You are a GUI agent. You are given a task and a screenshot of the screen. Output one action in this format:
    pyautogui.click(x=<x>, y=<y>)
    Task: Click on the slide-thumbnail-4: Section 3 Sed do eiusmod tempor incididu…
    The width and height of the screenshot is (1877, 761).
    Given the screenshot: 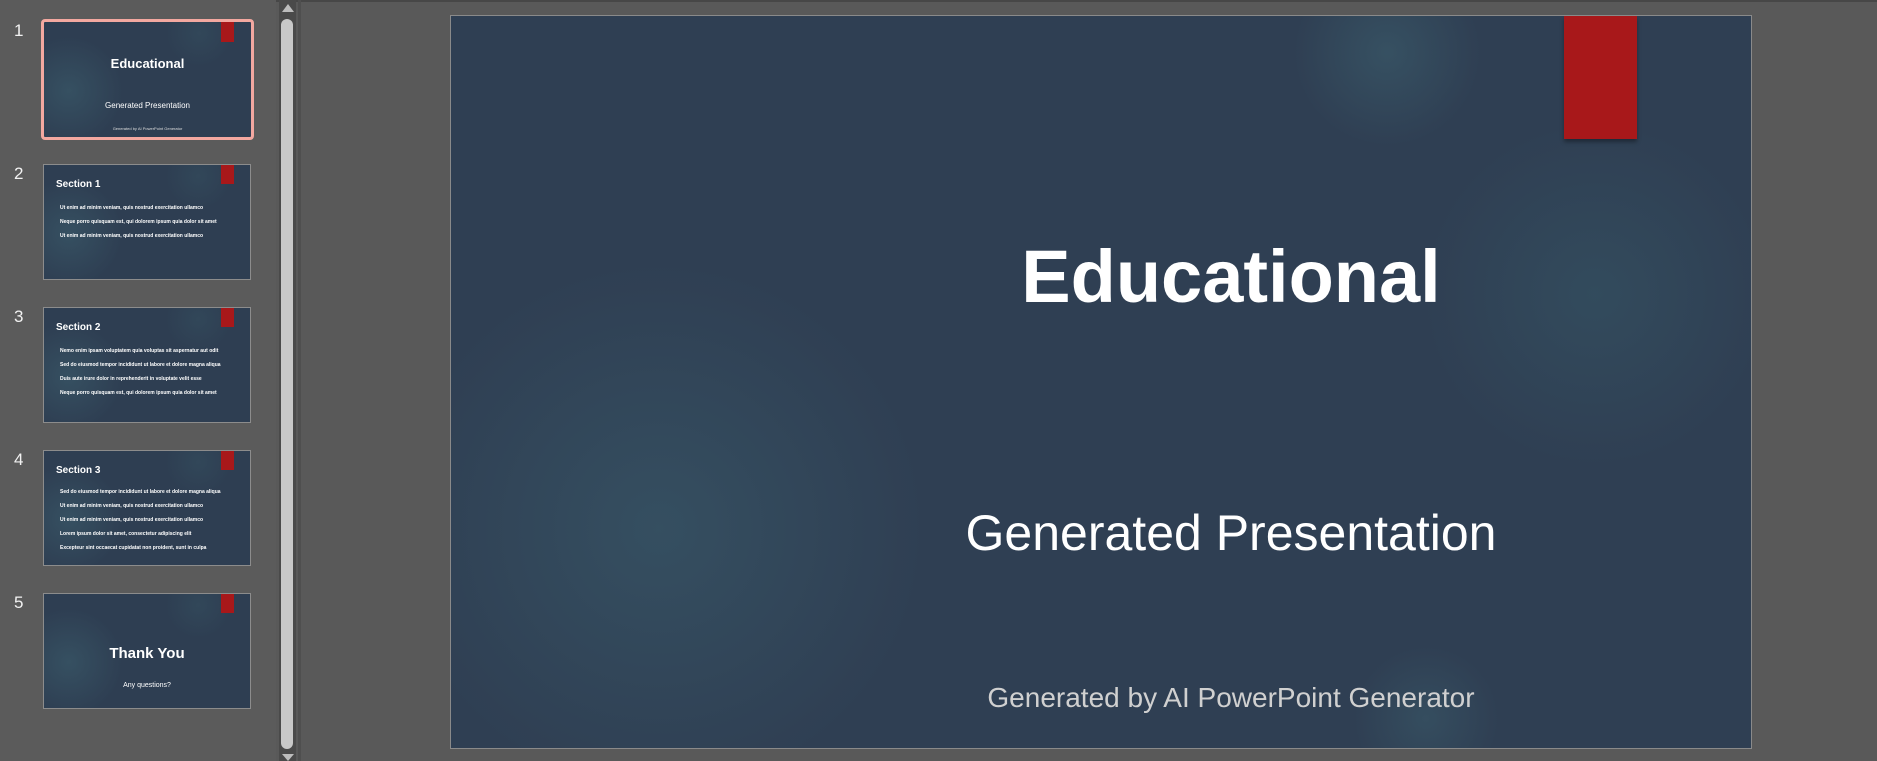 What is the action you would take?
    pyautogui.click(x=147, y=508)
    